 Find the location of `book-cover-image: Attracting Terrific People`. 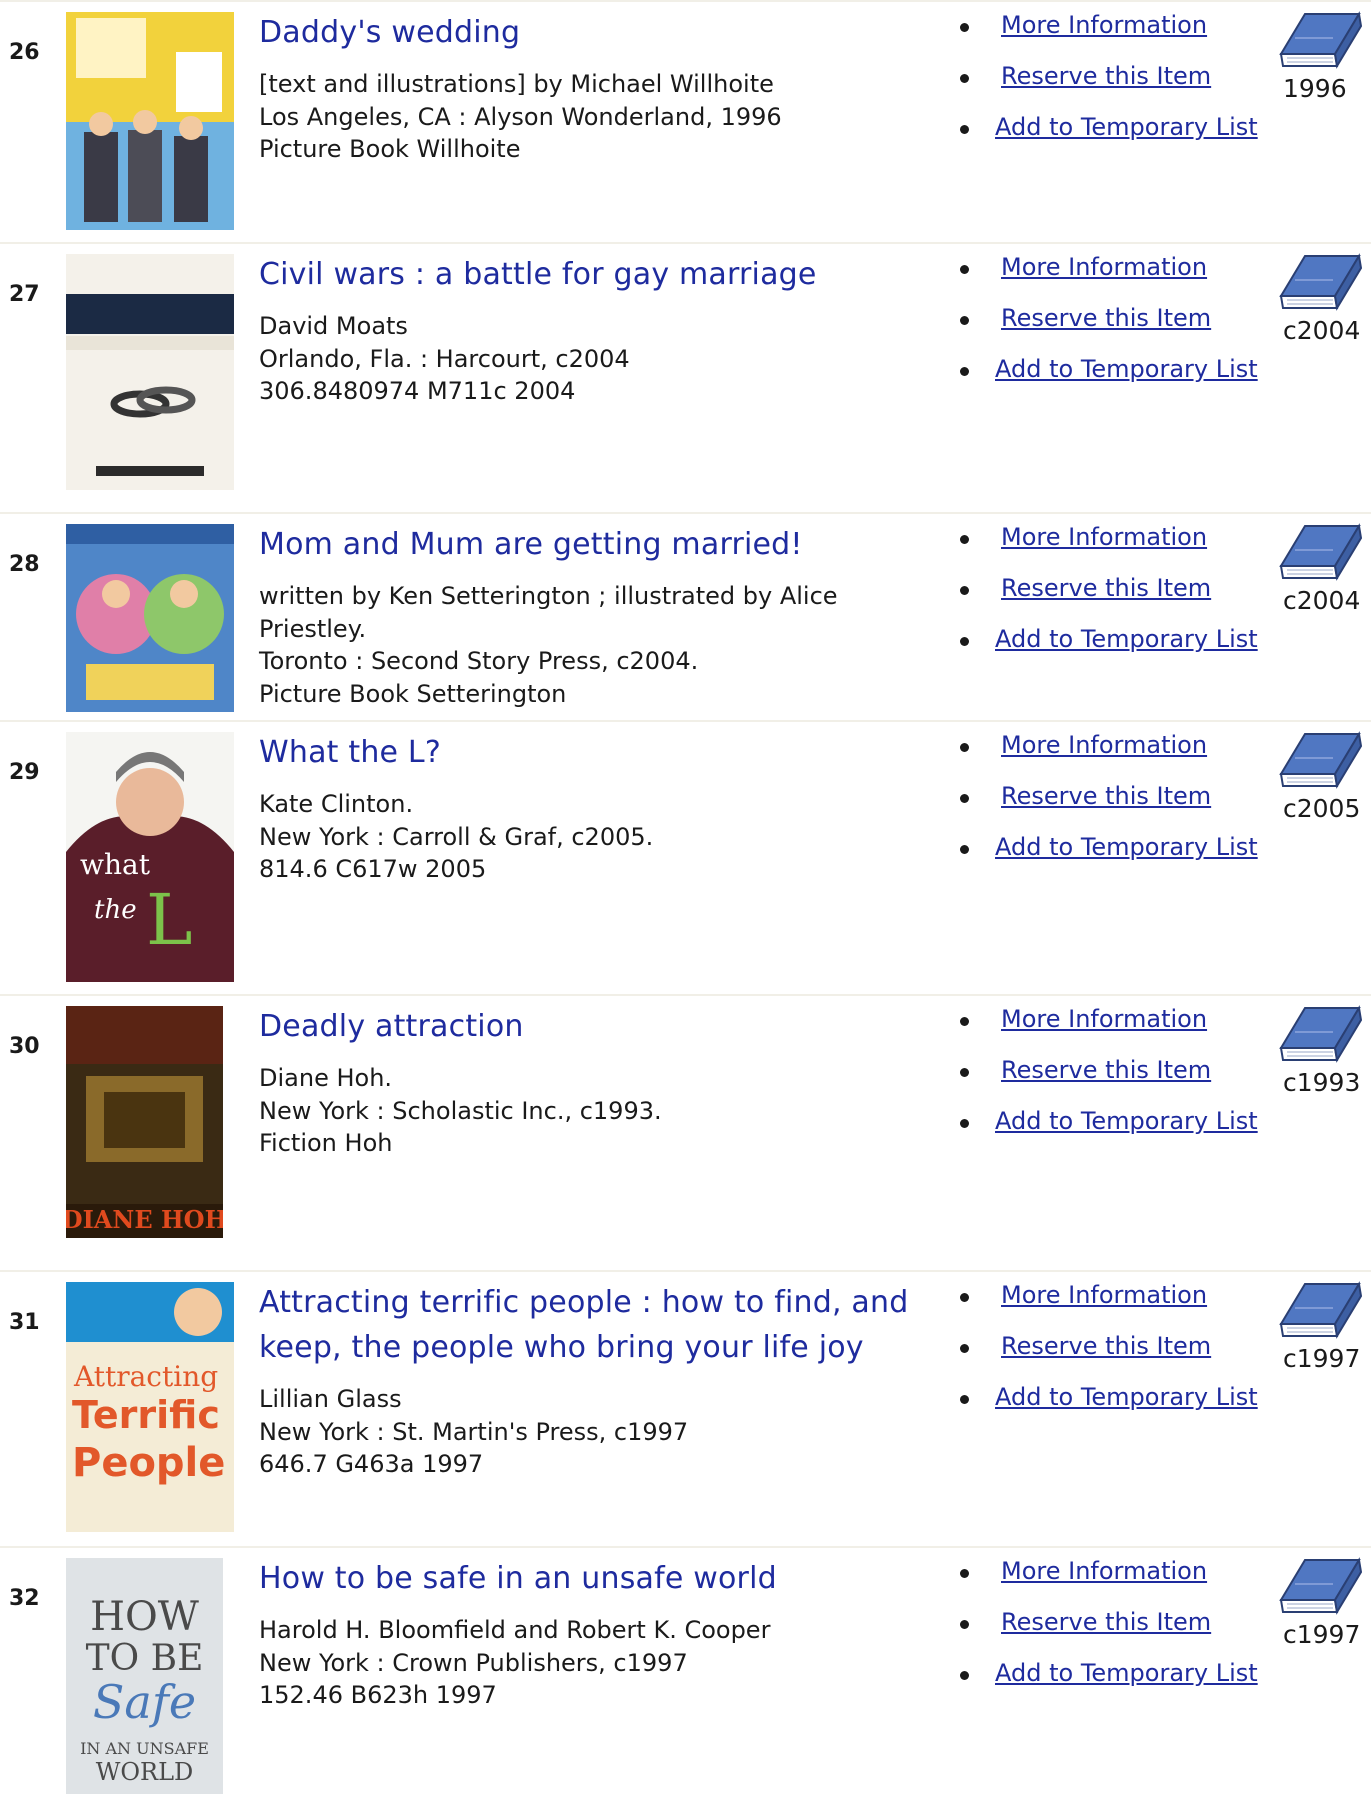

book-cover-image: Attracting Terrific People is located at coordinates (150, 1407).